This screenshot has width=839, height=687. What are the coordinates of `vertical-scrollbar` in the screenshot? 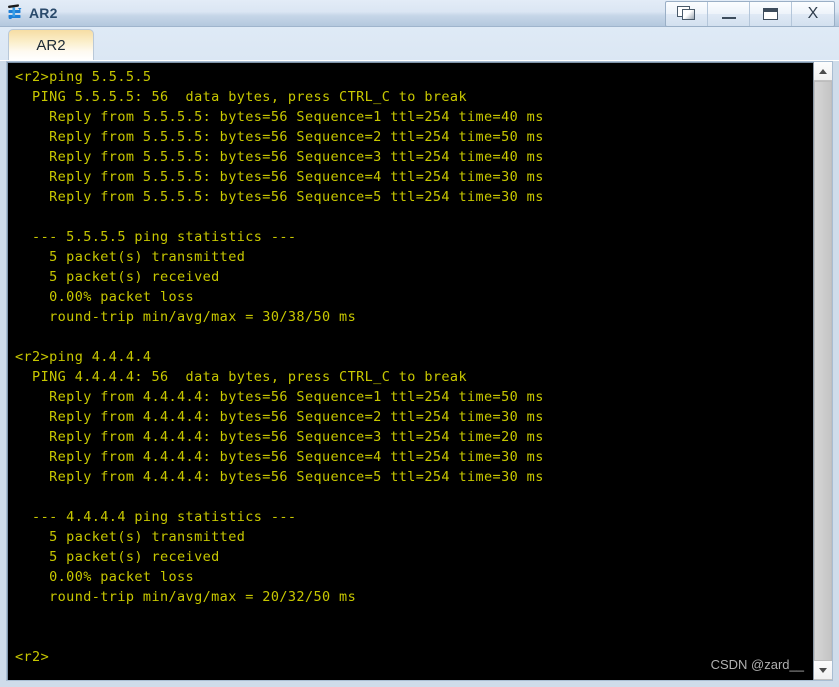 It's located at (822, 371).